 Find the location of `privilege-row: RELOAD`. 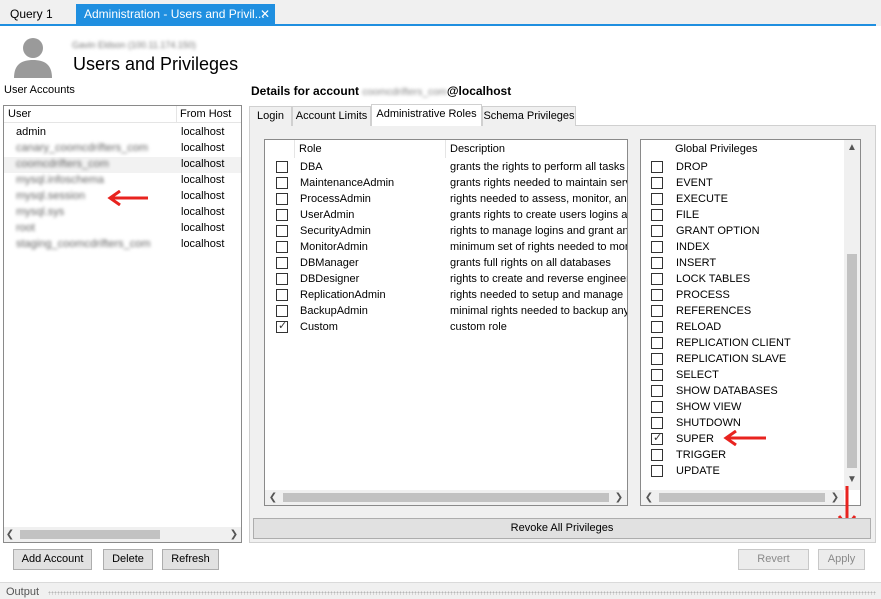

privilege-row: RELOAD is located at coordinates (741, 328).